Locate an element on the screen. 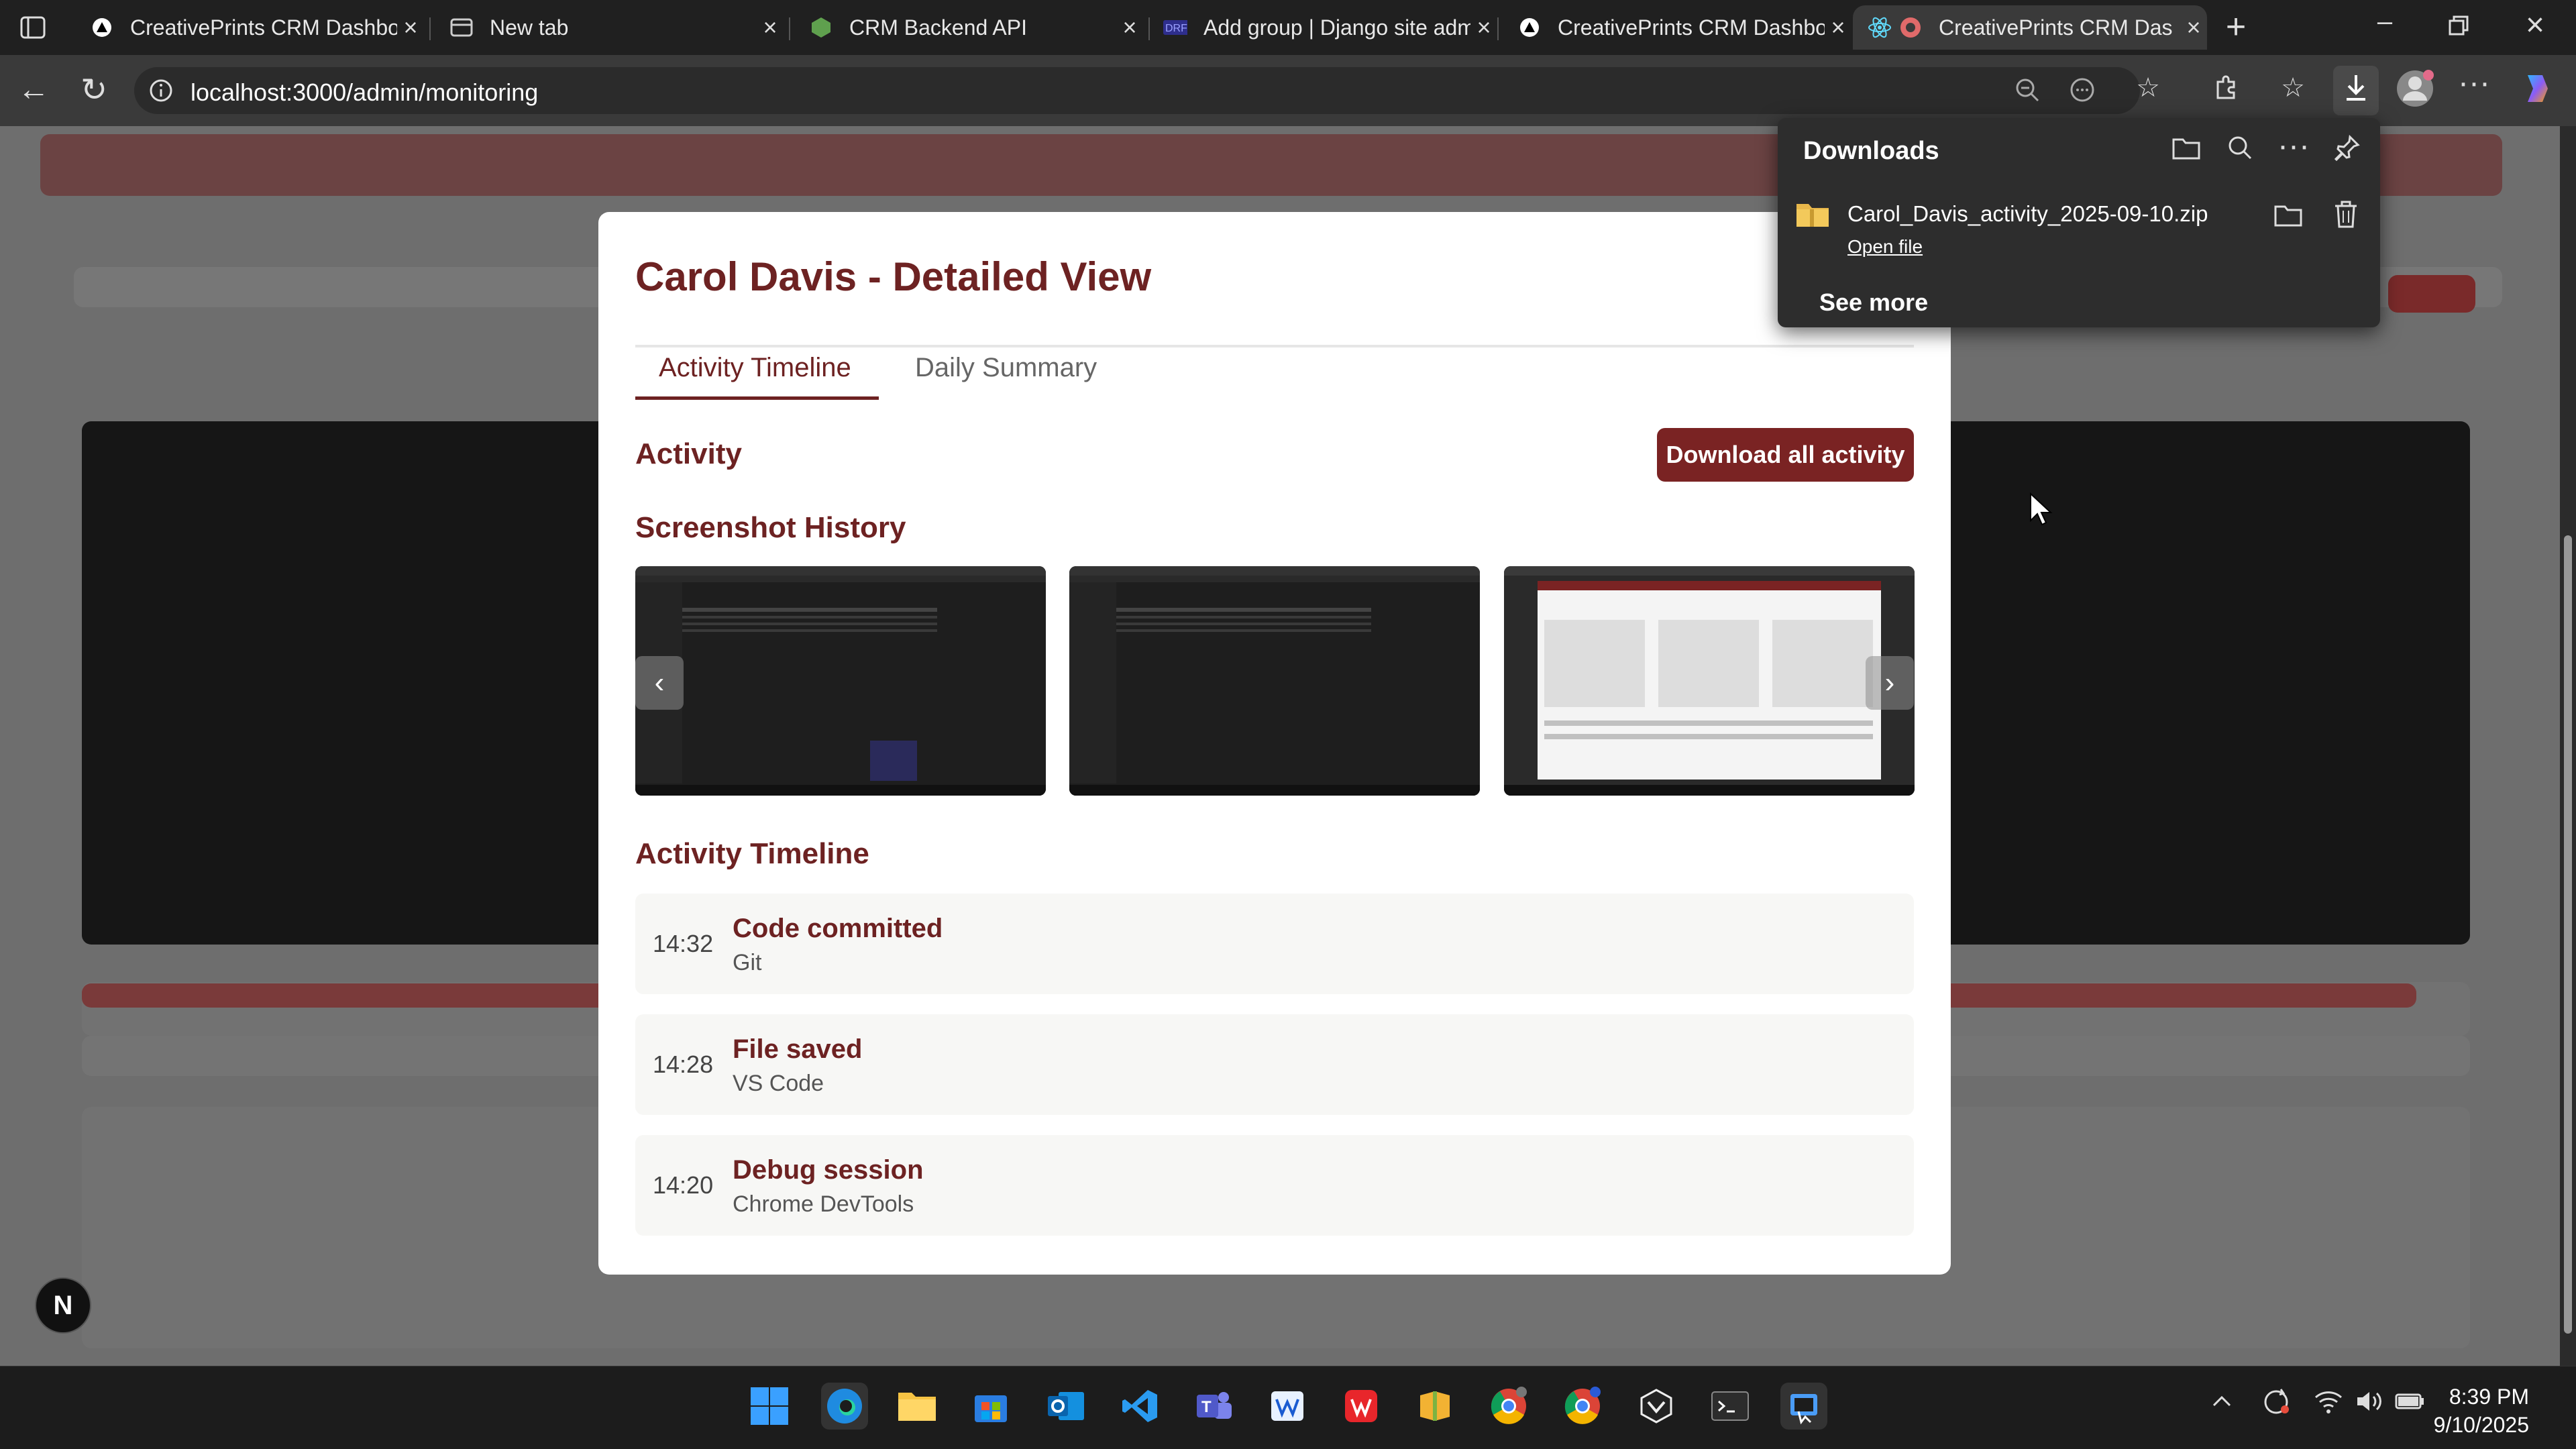 The image size is (2576, 1449). folder-app-icon is located at coordinates (1434, 1406).